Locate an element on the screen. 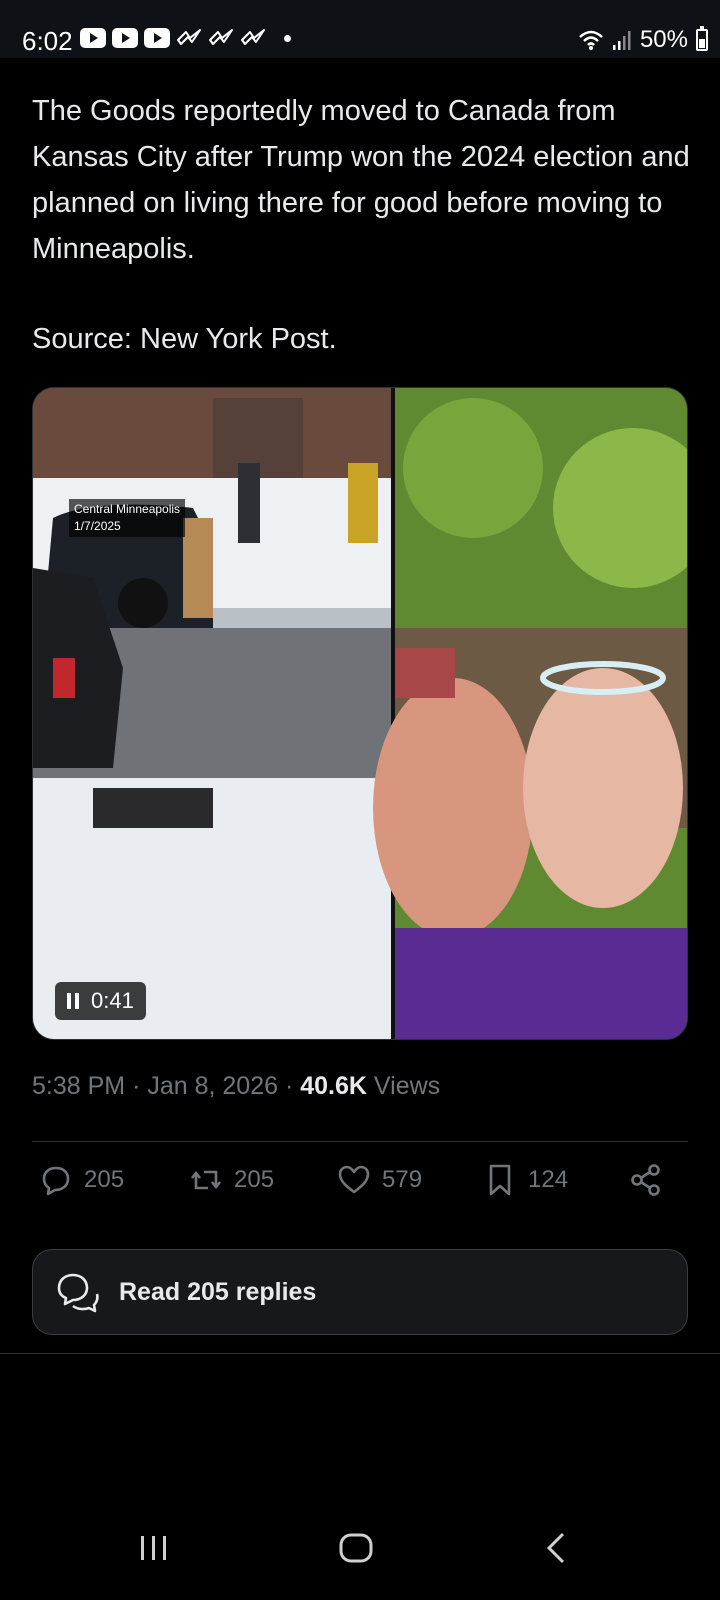 The height and width of the screenshot is (1600, 720). tweet-meta: 5:38 PM · Jan 8, 2026 · 40.6K Views is located at coordinates (236, 1086).